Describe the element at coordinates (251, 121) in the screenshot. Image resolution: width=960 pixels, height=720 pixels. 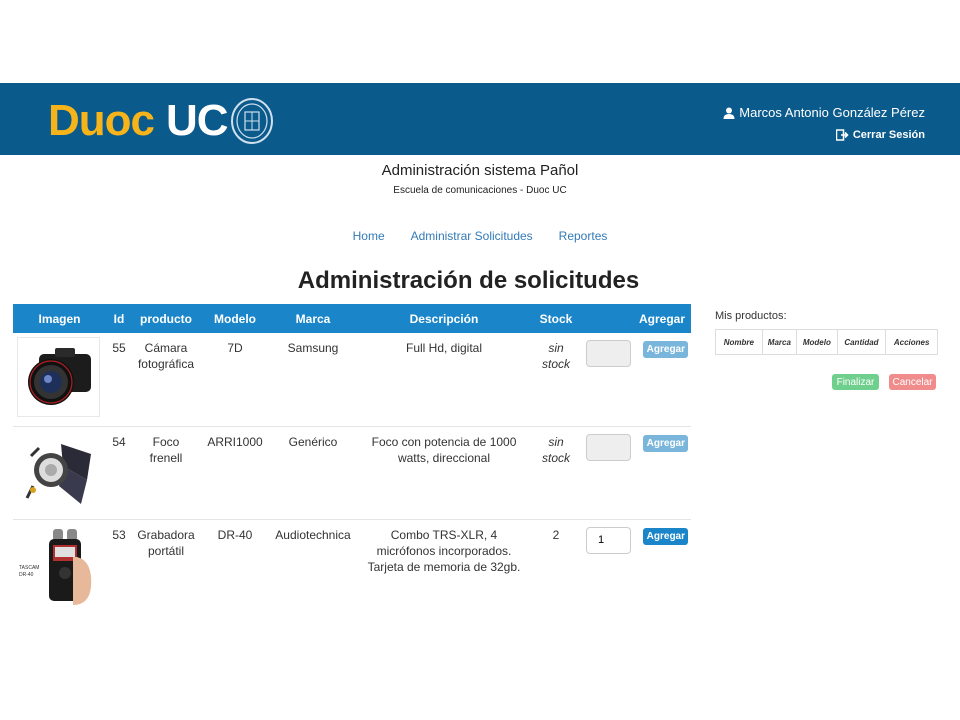
I see `university-seal-icon` at that location.